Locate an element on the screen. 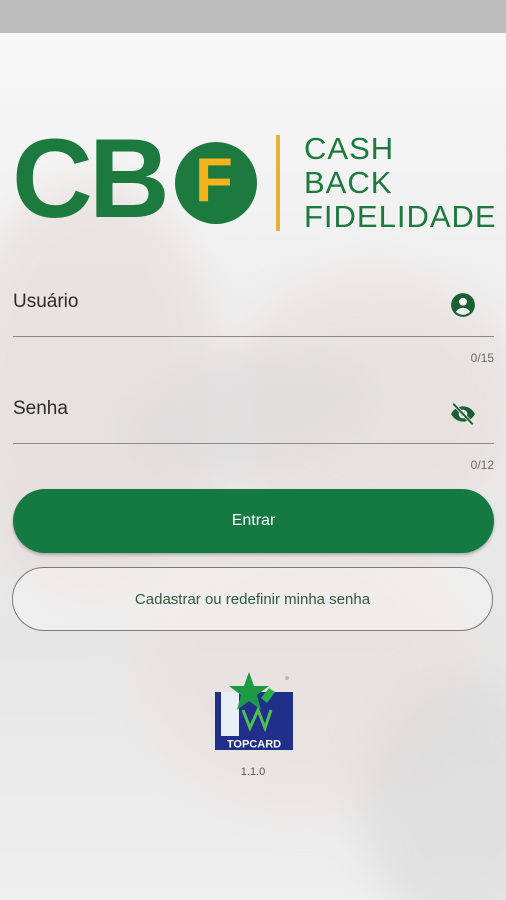 The image size is (506, 900). eye-off-icon is located at coordinates (463, 414).